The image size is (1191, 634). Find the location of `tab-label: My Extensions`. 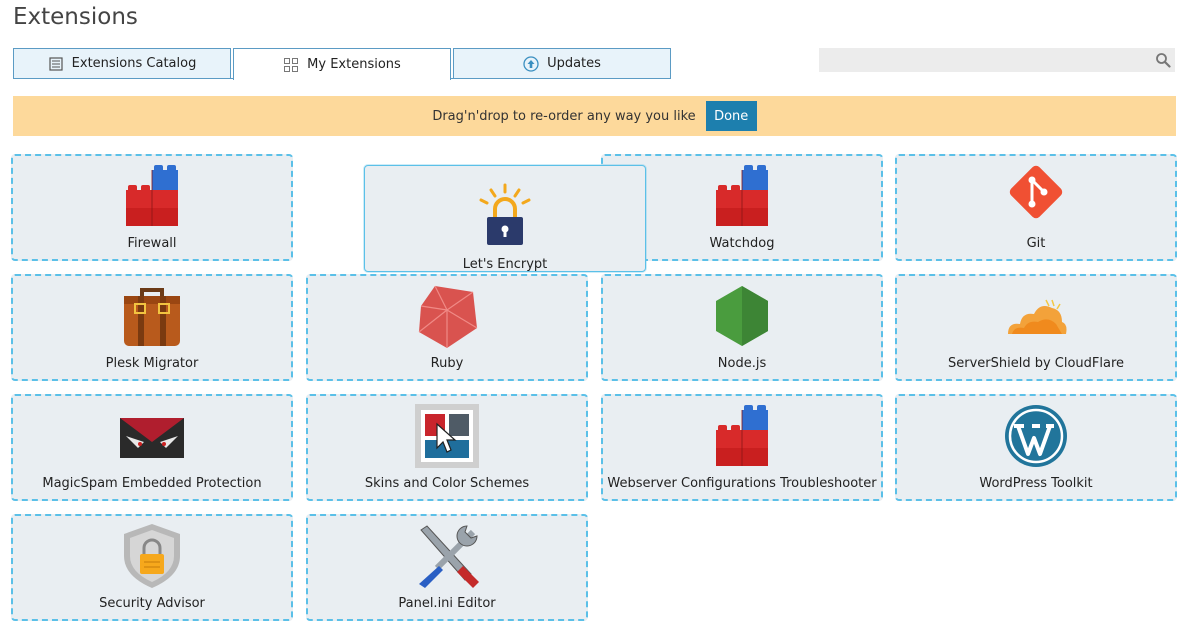

tab-label: My Extensions is located at coordinates (354, 64).